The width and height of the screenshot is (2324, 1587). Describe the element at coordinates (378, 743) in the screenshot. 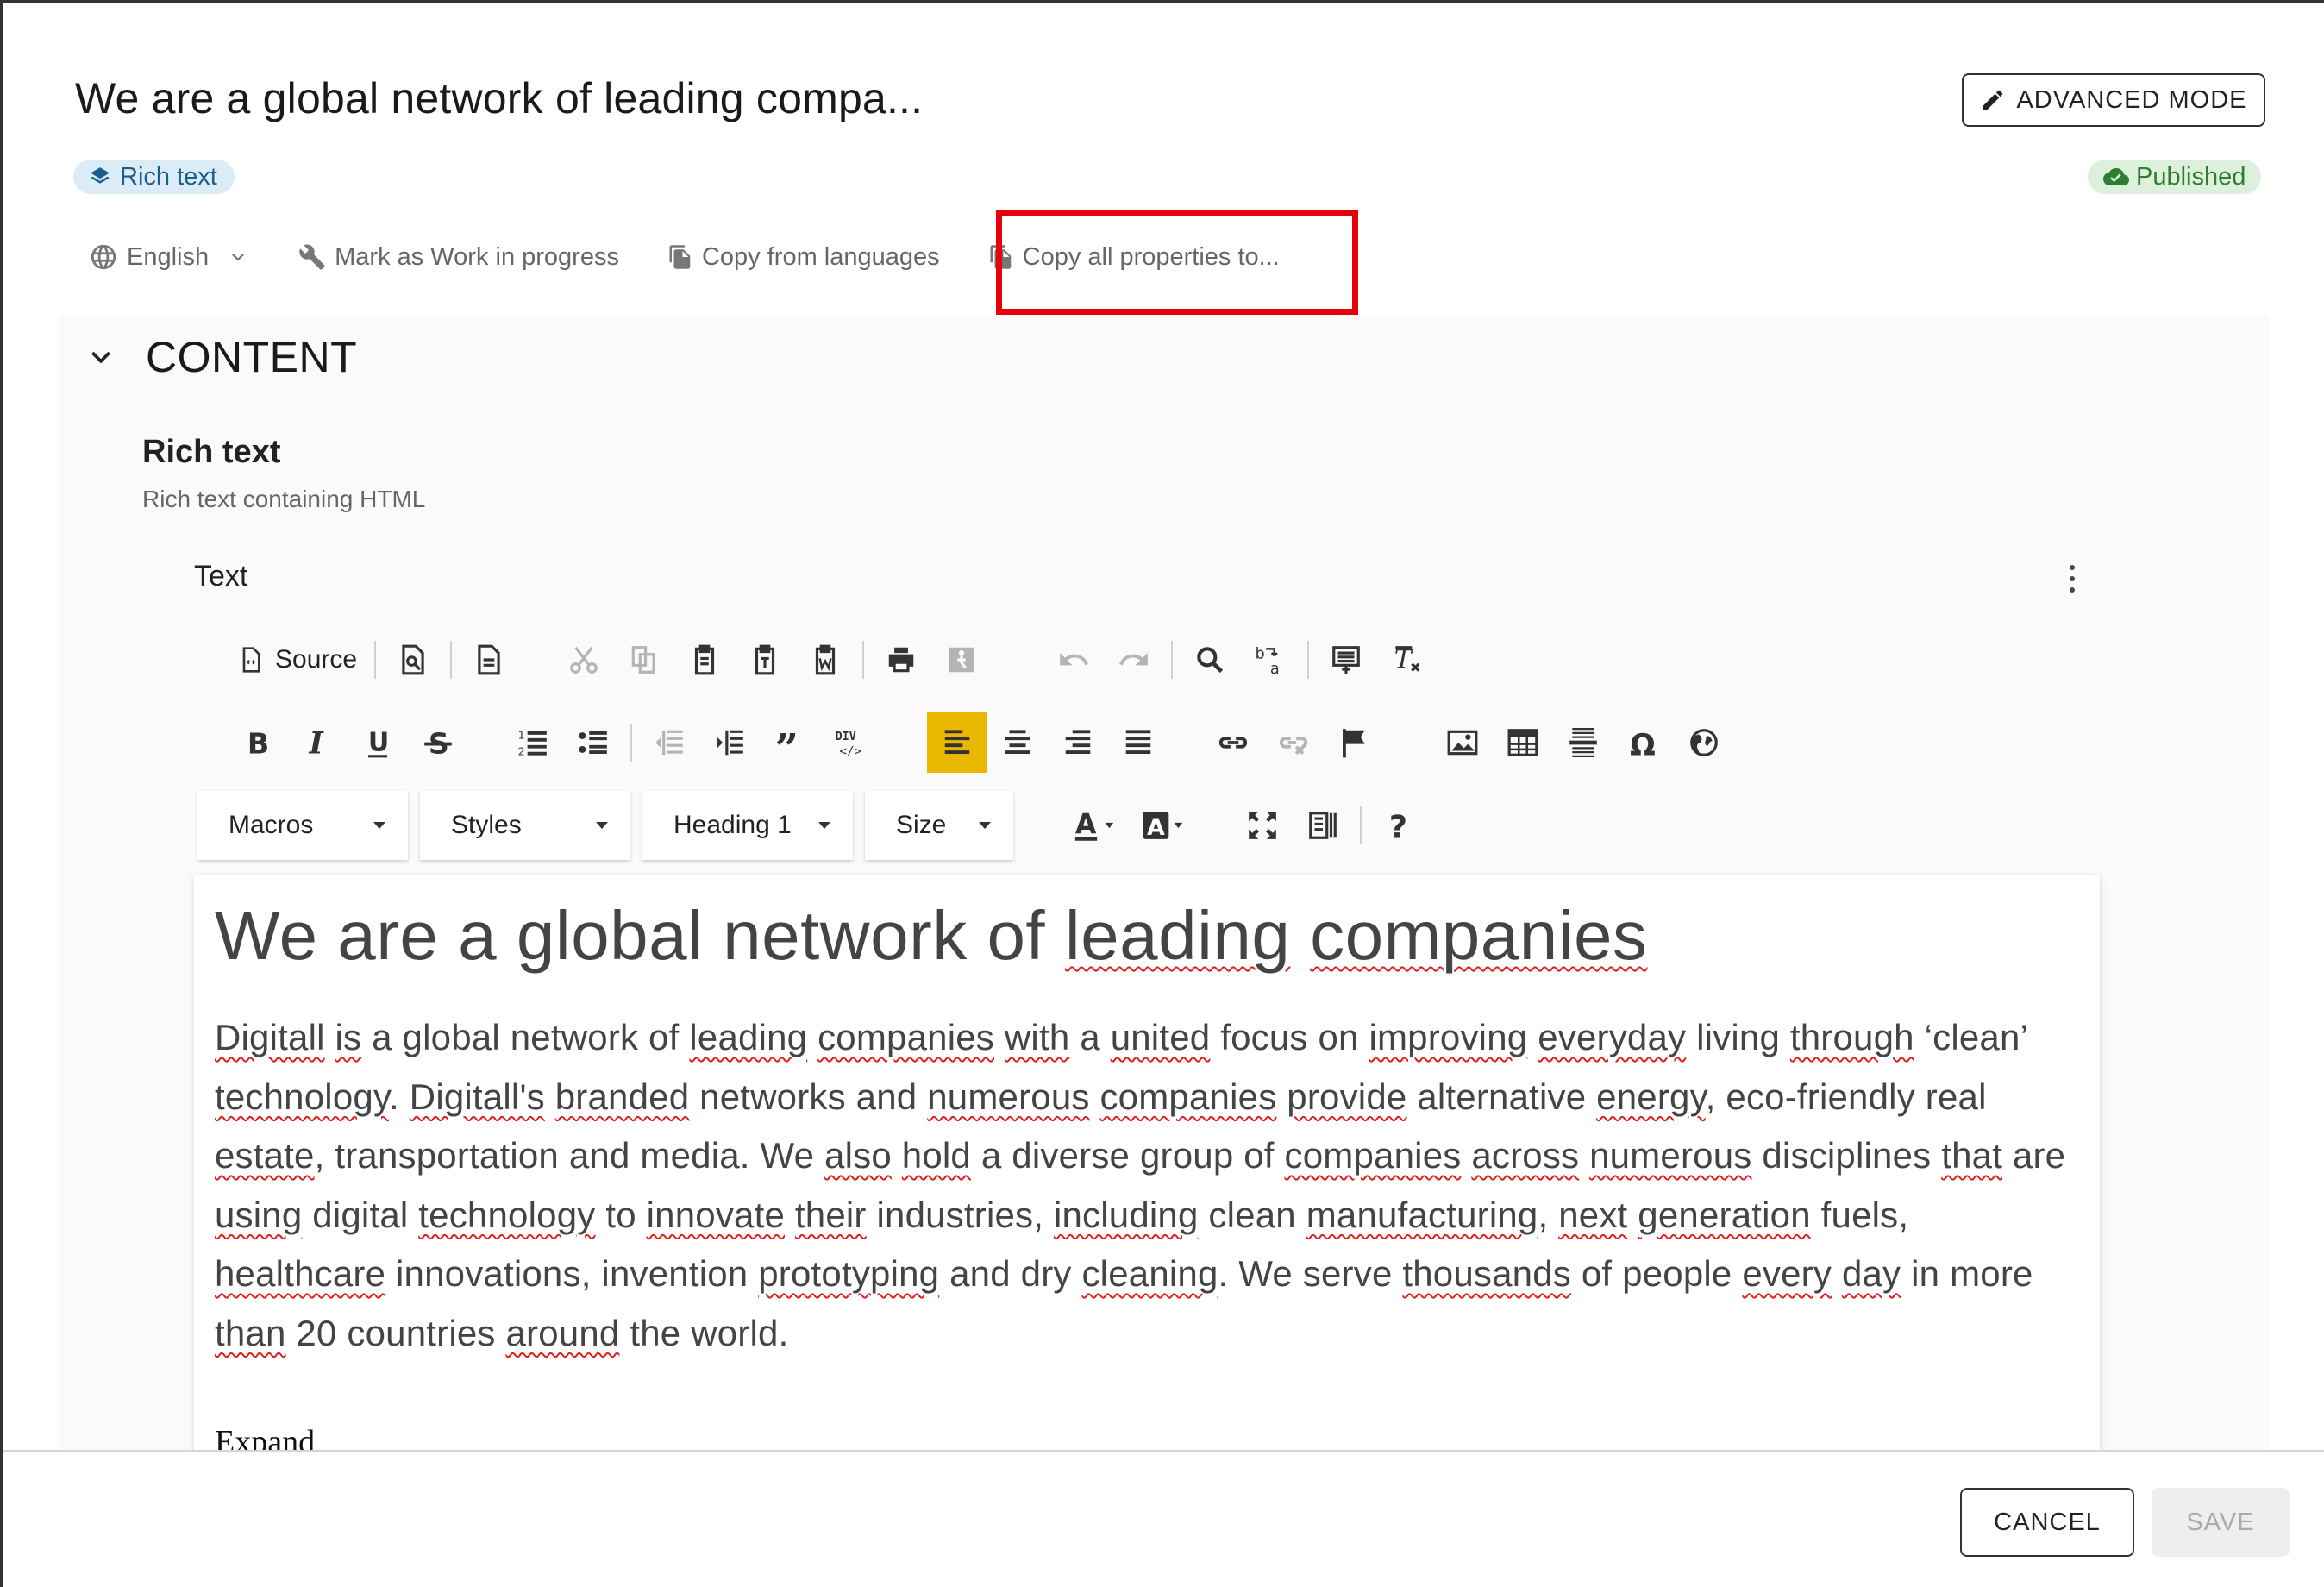

I see `underline-button: U` at that location.